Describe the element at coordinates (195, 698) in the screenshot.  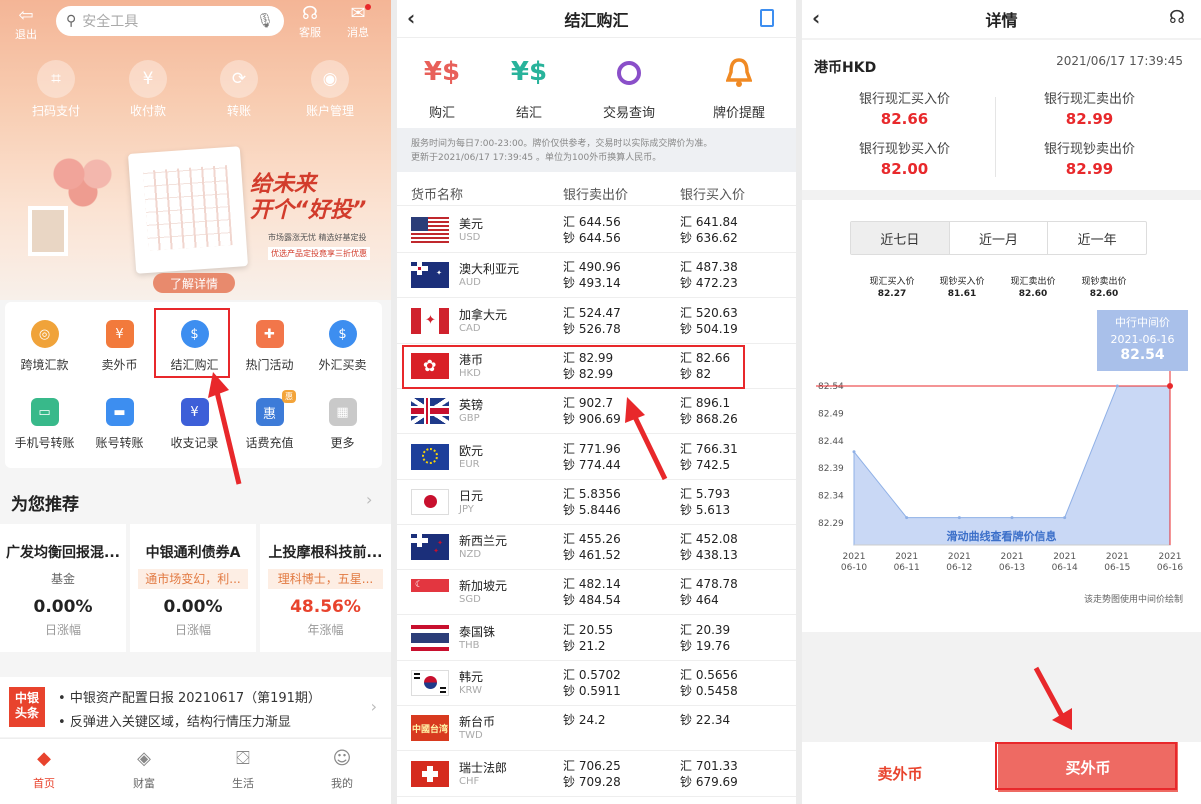
I see `news-line-1: 中银资产配置日报 20210617（第191期）` at that location.